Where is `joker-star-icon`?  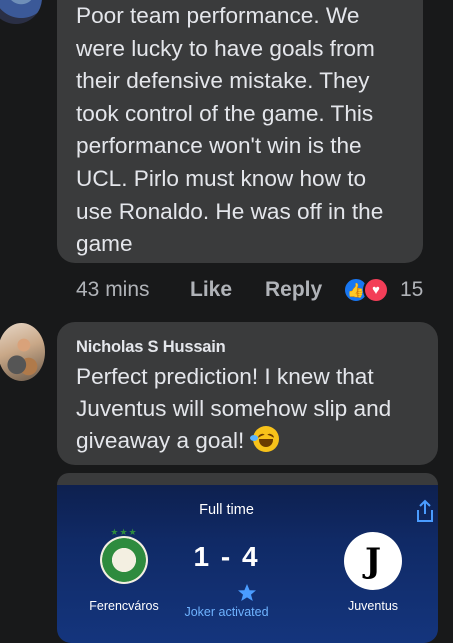 joker-star-icon is located at coordinates (247, 592).